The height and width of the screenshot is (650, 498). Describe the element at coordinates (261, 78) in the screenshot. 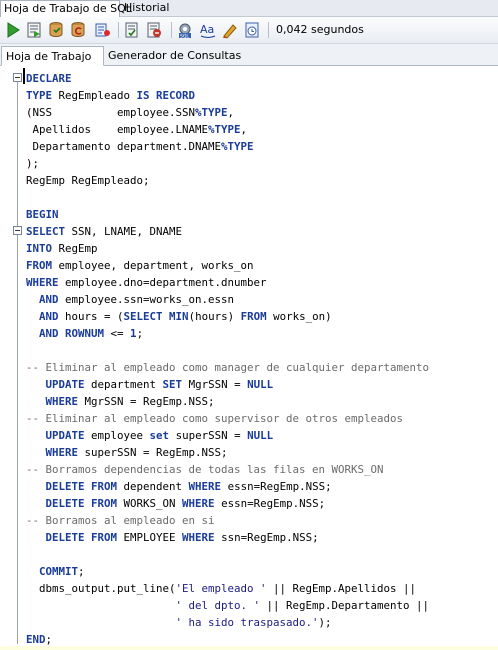

I see `code-line: DECLARE` at that location.